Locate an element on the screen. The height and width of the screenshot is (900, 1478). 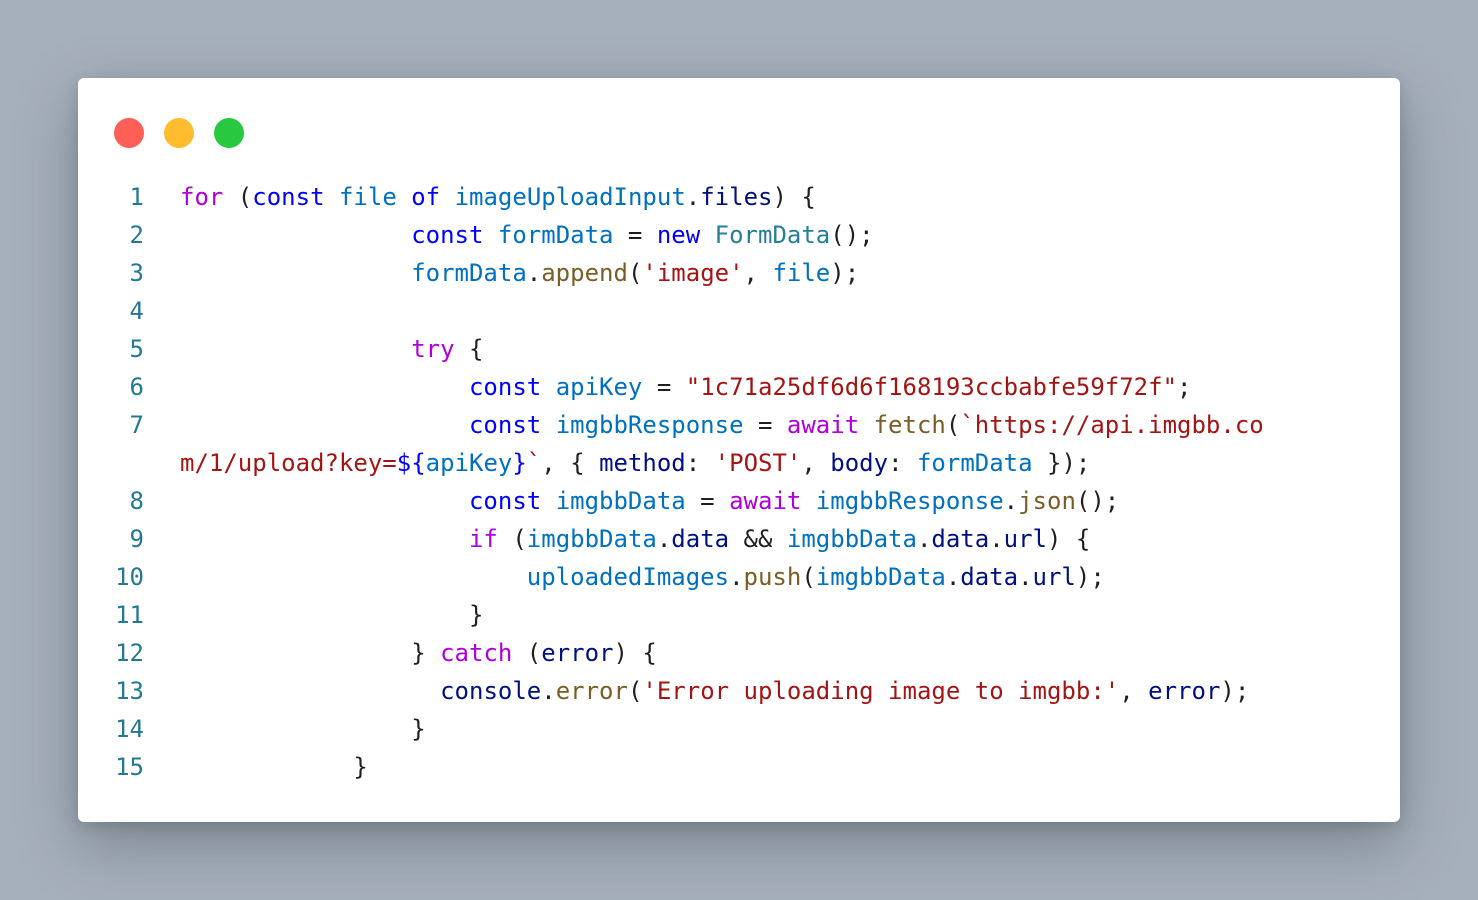
code-token: FormData is located at coordinates (772, 235).